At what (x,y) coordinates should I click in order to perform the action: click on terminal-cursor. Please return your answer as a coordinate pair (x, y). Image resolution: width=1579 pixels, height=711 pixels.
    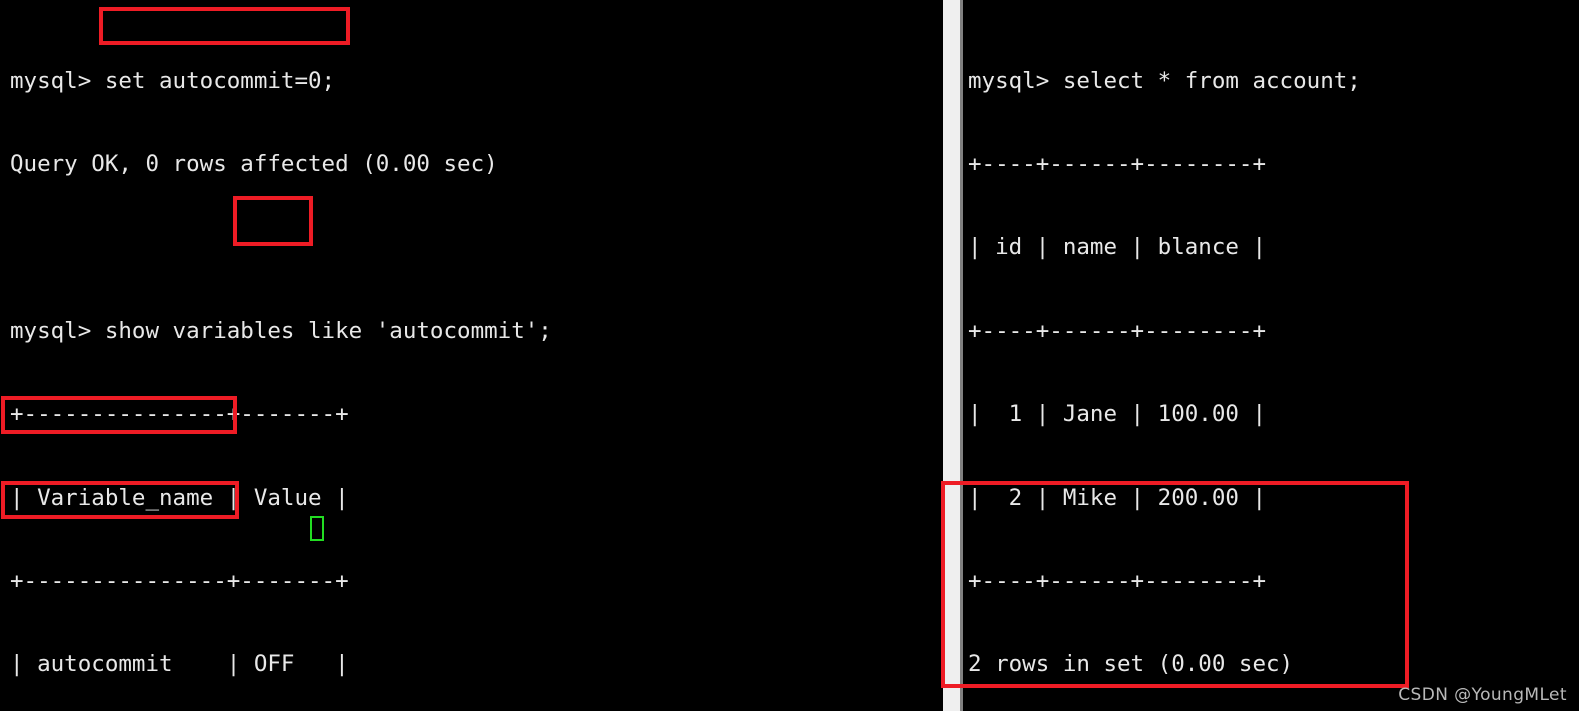
    Looking at the image, I should click on (317, 528).